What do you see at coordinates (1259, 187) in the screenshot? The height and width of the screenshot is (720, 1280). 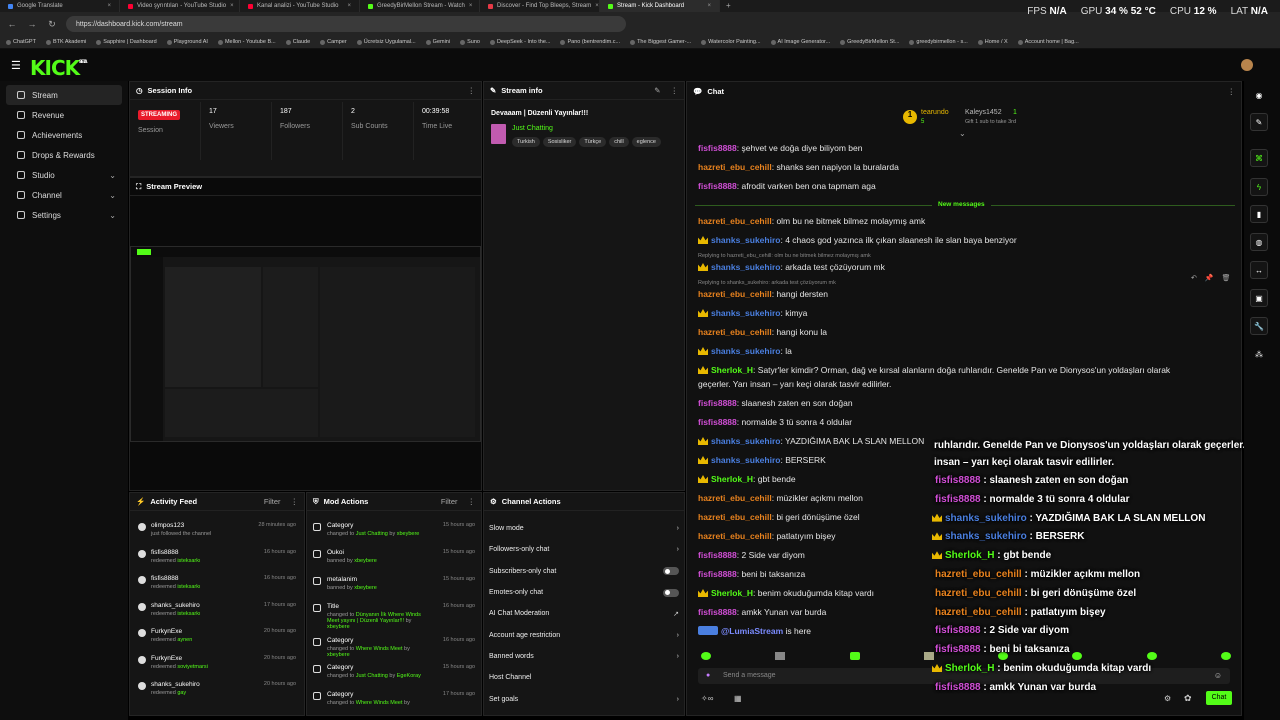 I see `lightning-icon: ϟ` at bounding box center [1259, 187].